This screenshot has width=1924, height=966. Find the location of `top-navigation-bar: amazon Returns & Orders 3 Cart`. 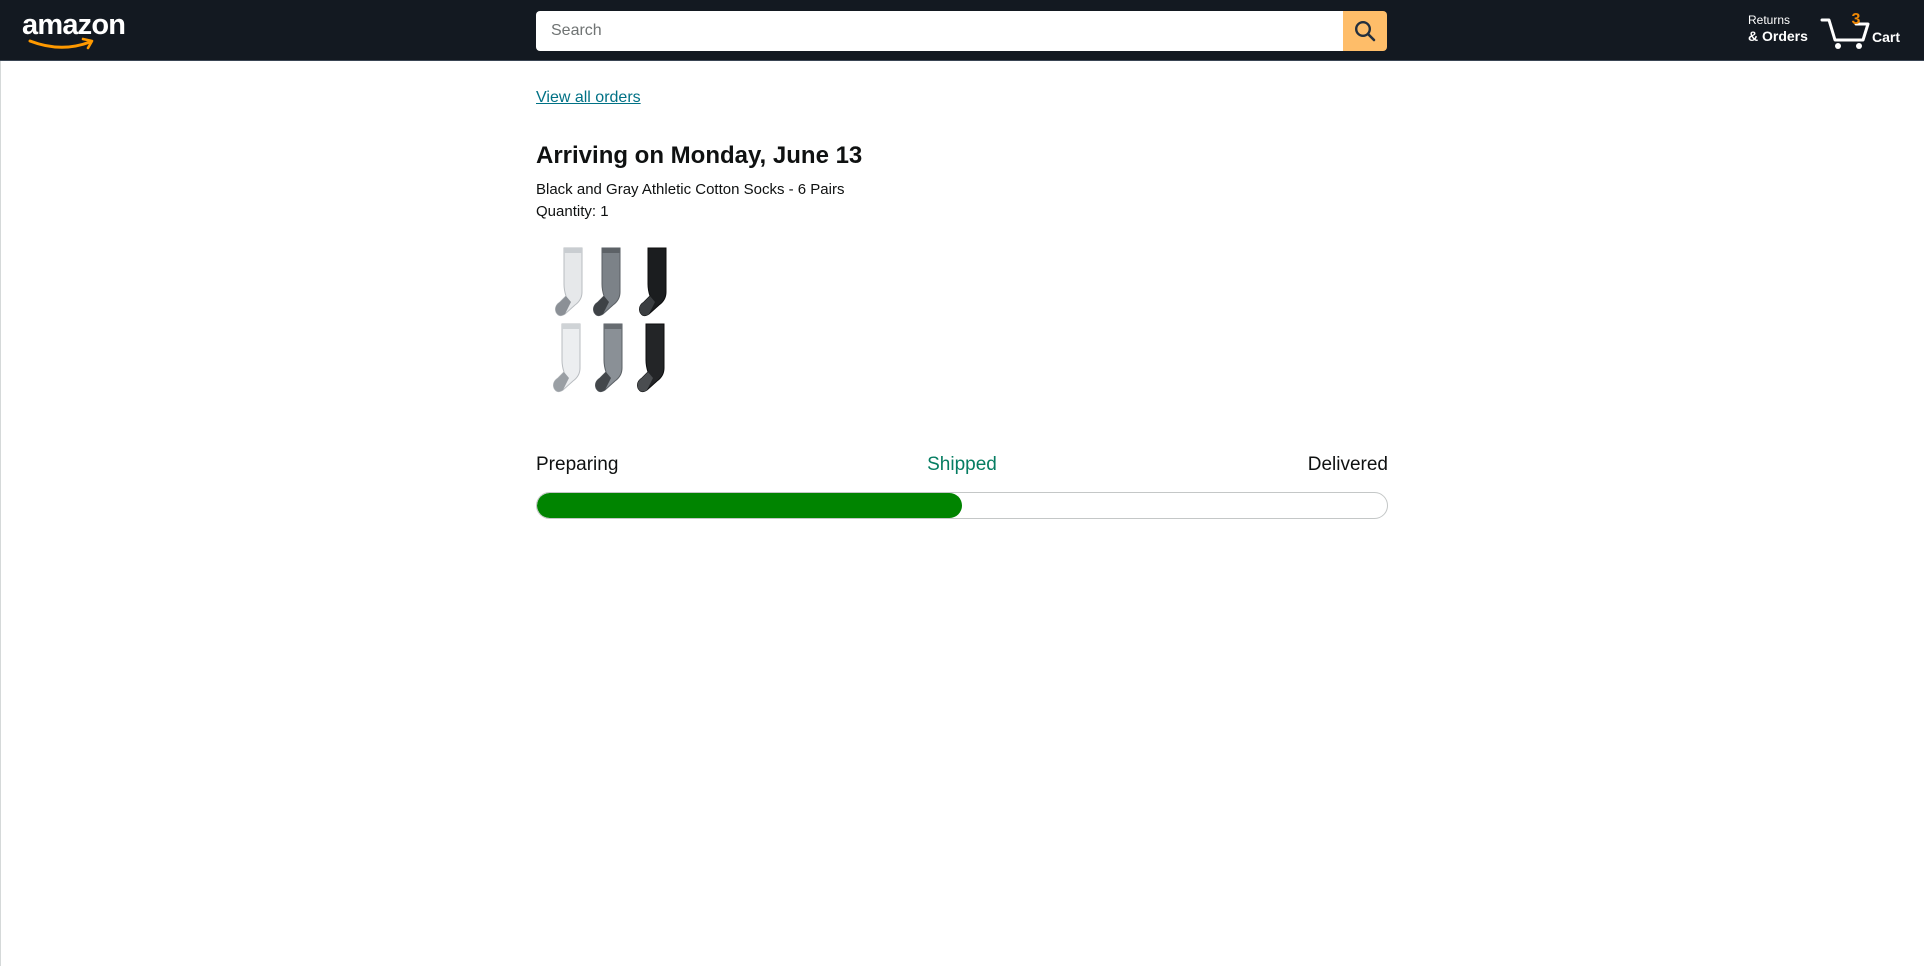

top-navigation-bar: amazon Returns & Orders 3 Cart is located at coordinates (962, 30).